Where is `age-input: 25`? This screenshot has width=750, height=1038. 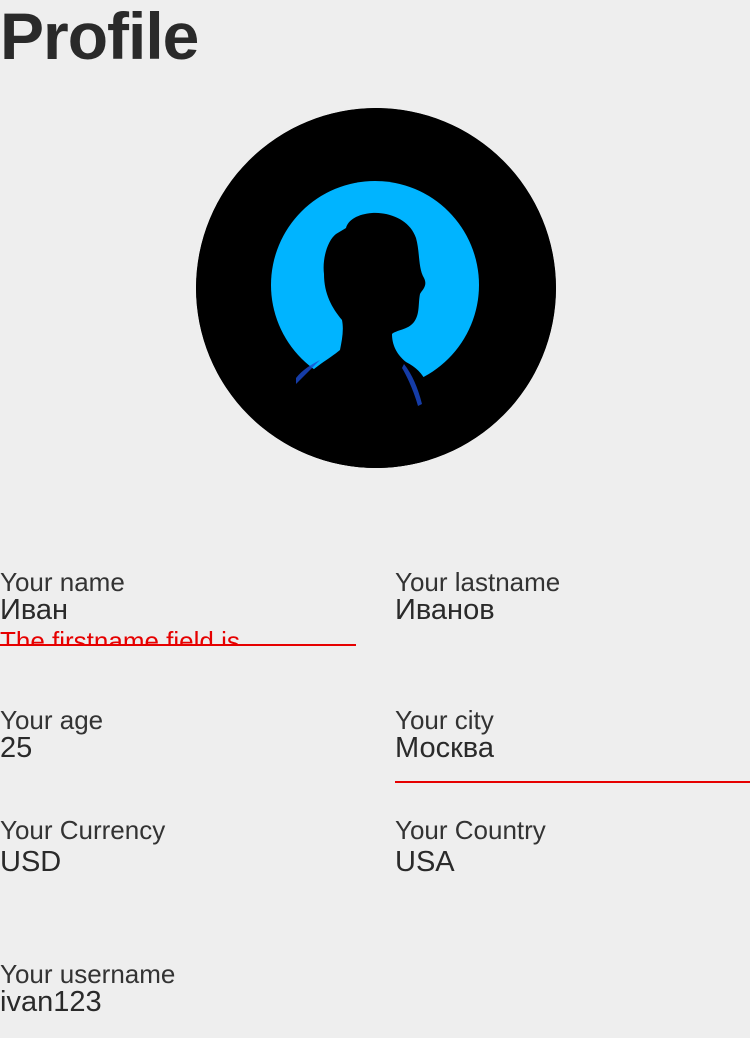
age-input: 25 is located at coordinates (178, 748).